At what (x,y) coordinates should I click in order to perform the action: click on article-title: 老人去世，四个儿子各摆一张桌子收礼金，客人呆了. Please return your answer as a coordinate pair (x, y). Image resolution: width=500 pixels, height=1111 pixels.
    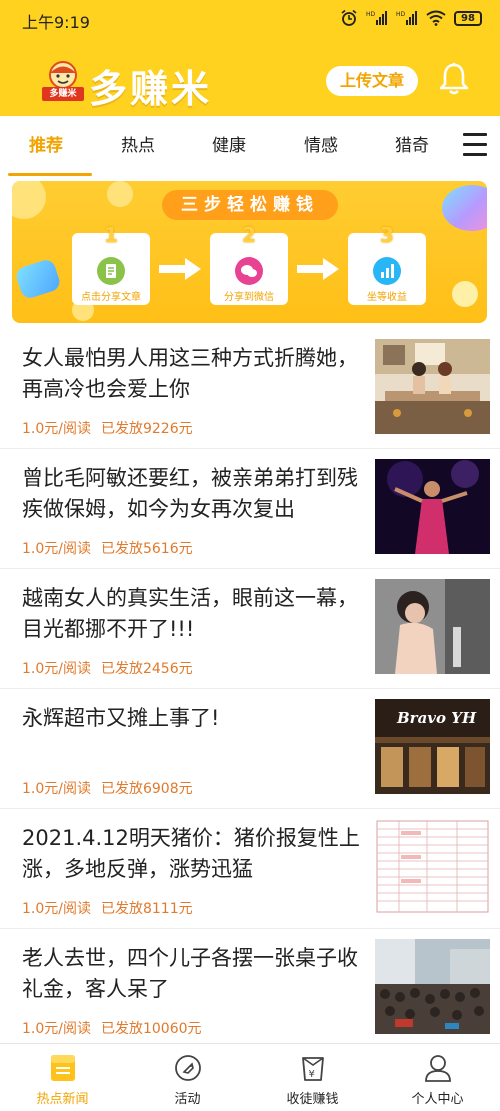
    Looking at the image, I should click on (194, 974).